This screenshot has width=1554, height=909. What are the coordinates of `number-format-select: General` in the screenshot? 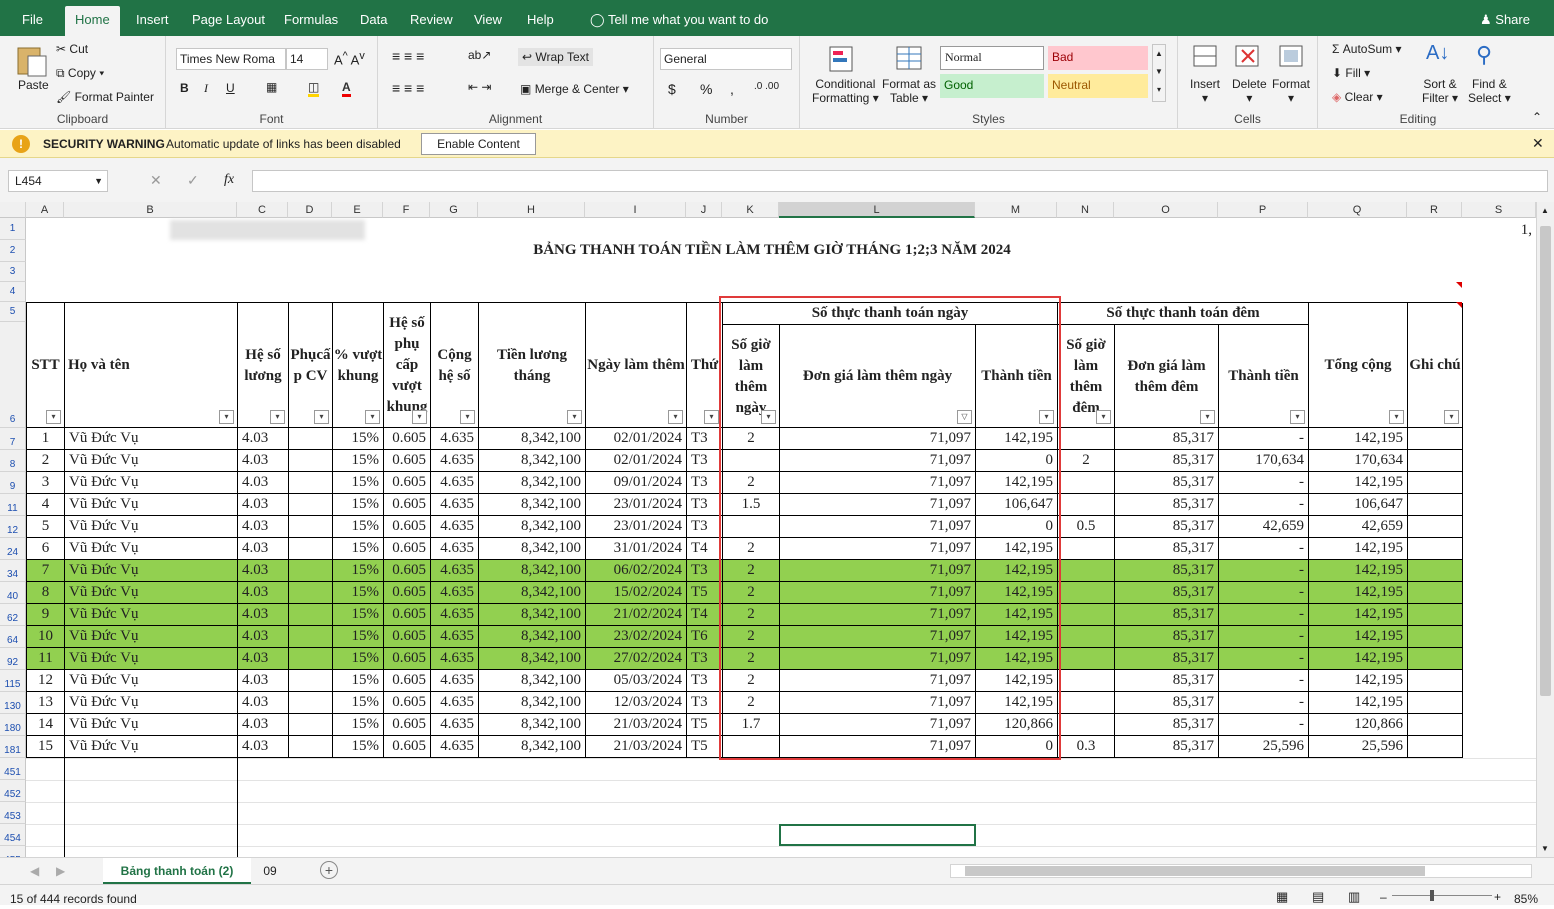 It's located at (726, 59).